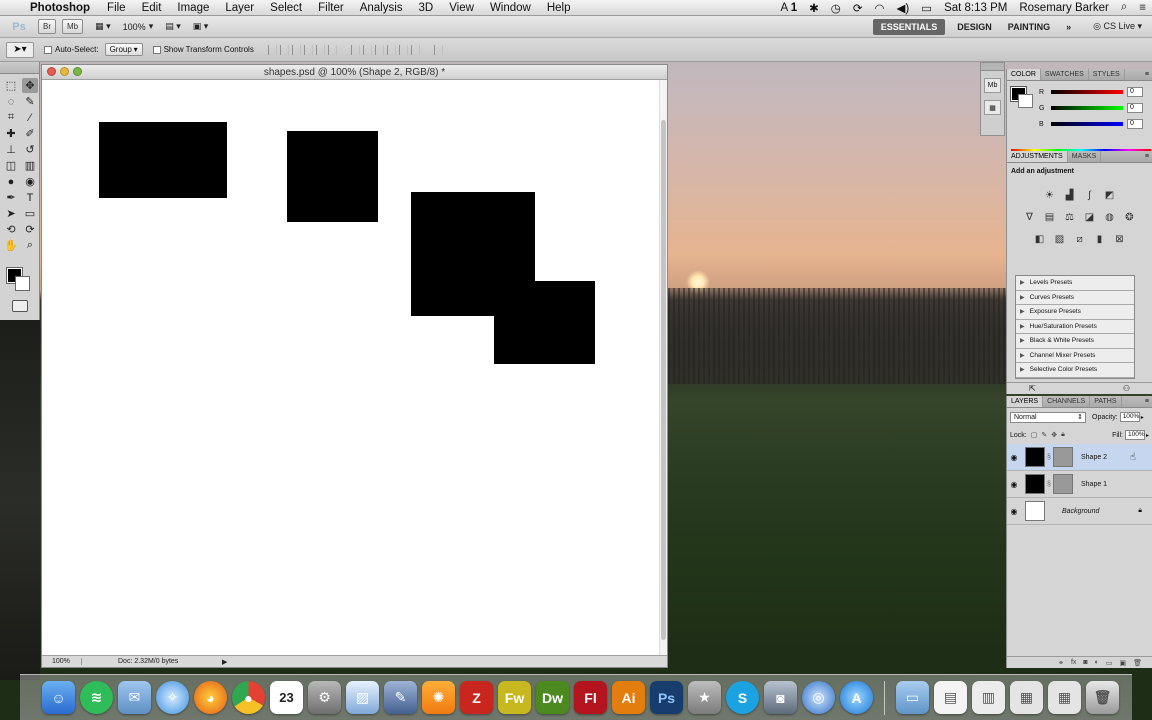 Image resolution: width=1152 pixels, height=720 pixels. Describe the element at coordinates (96, 697) in the screenshot. I see `spotify-icon: ≋` at that location.